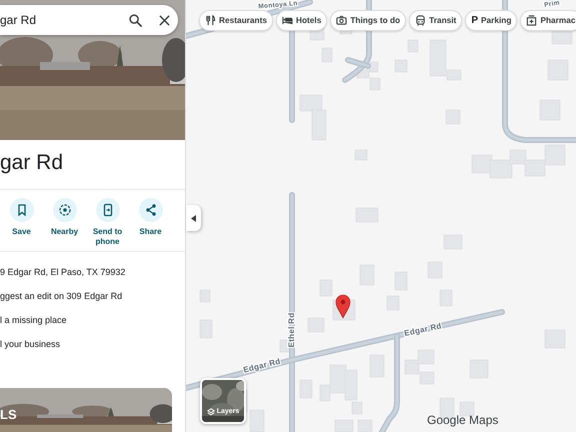 The height and width of the screenshot is (432, 576). I want to click on photo-card-label: LS, so click(8, 415).